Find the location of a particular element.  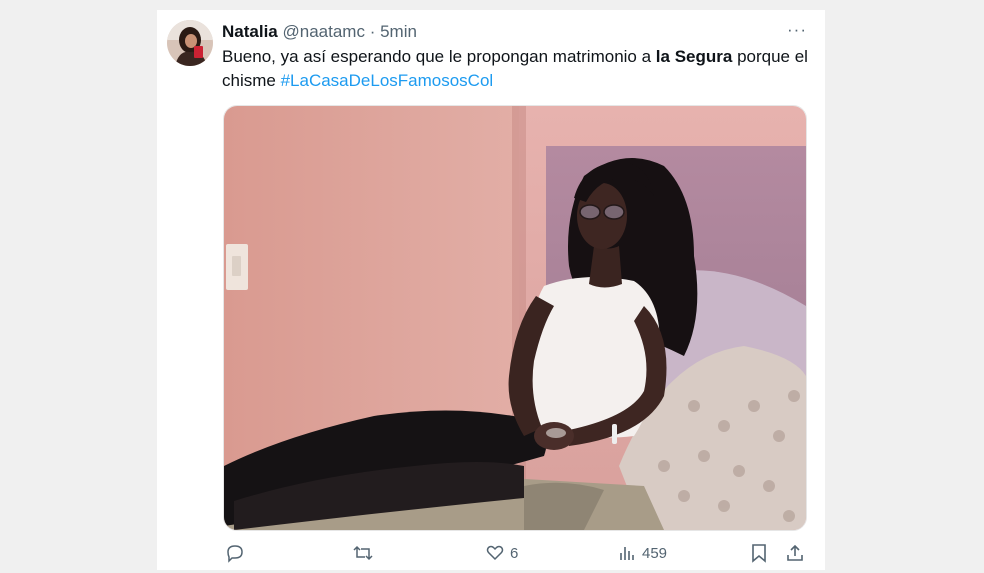

retweet-icon is located at coordinates (363, 553).